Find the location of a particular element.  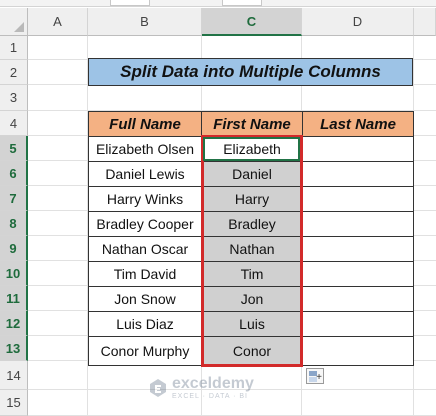

select-all-button is located at coordinates (14, 22).